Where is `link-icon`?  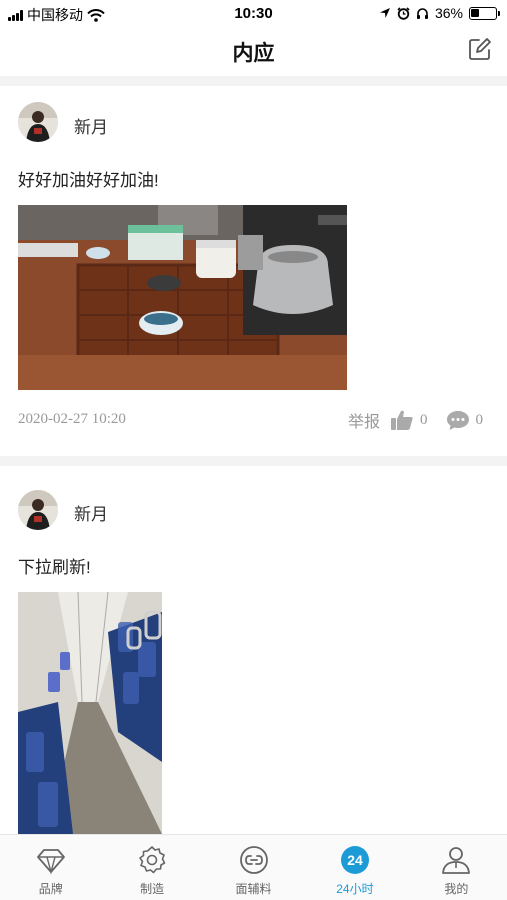
link-icon is located at coordinates (253, 860).